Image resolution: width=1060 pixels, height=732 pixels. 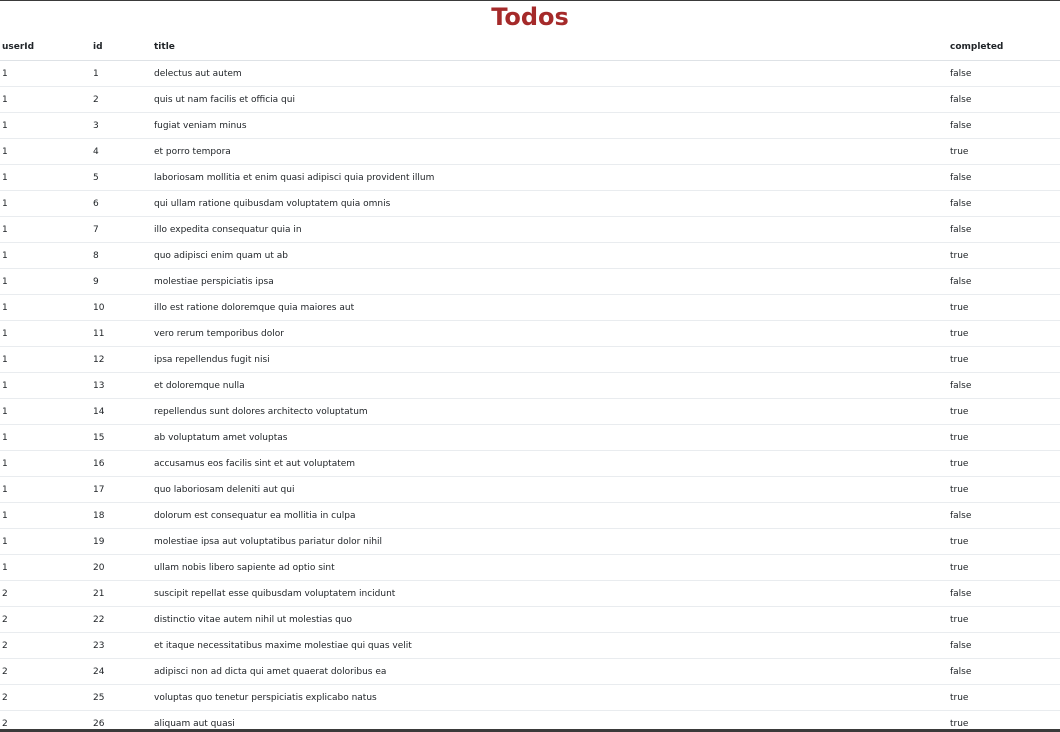 I want to click on cell-id: 23, so click(x=121, y=645).